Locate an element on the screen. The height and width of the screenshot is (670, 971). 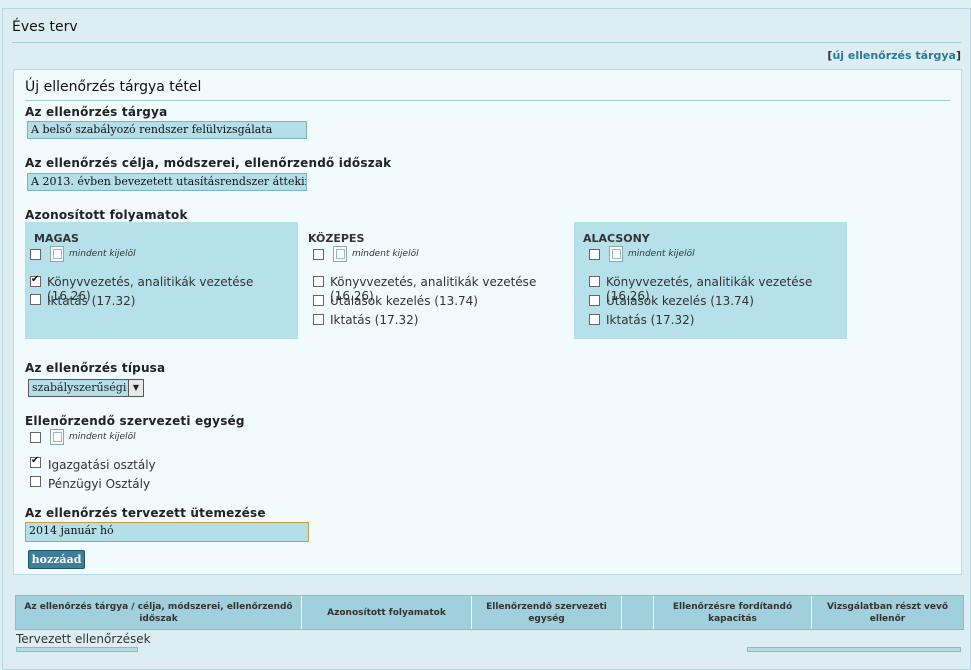
new-subject-link-wrapper: [új ellenőrzés tárgya] is located at coordinates (894, 55).